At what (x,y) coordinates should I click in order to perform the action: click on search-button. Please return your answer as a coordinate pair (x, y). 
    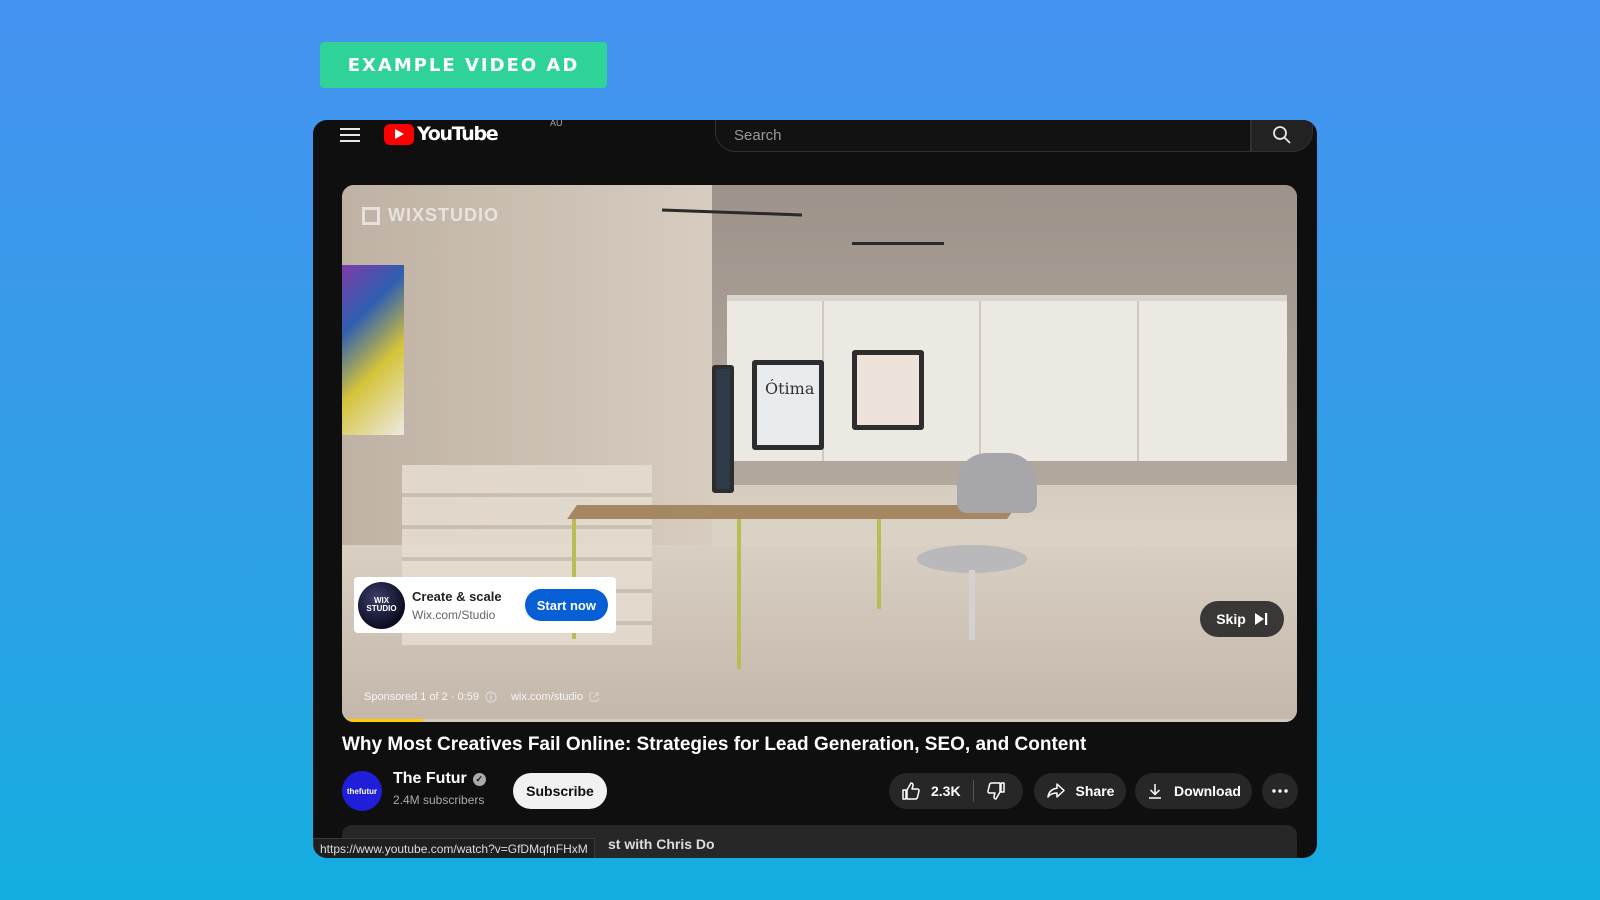
    Looking at the image, I should click on (1282, 136).